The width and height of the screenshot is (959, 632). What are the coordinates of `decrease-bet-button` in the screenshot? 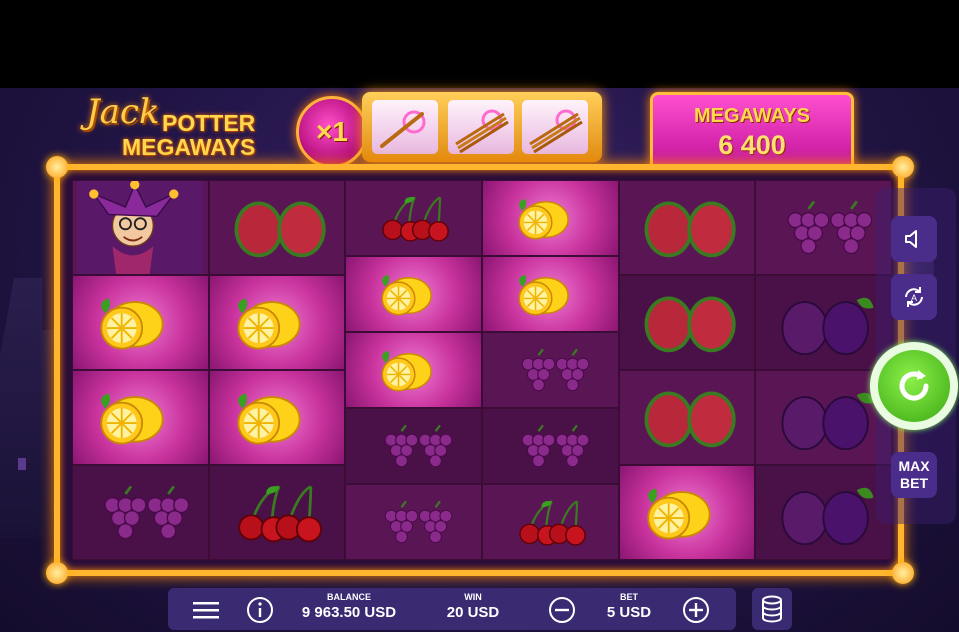 It's located at (562, 610).